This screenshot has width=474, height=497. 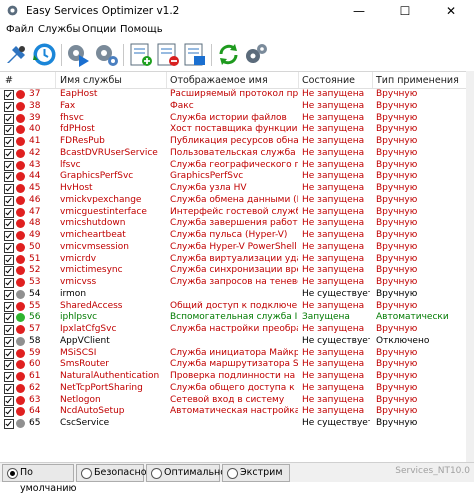 I want to click on list-remove-icon, so click(x=167, y=54).